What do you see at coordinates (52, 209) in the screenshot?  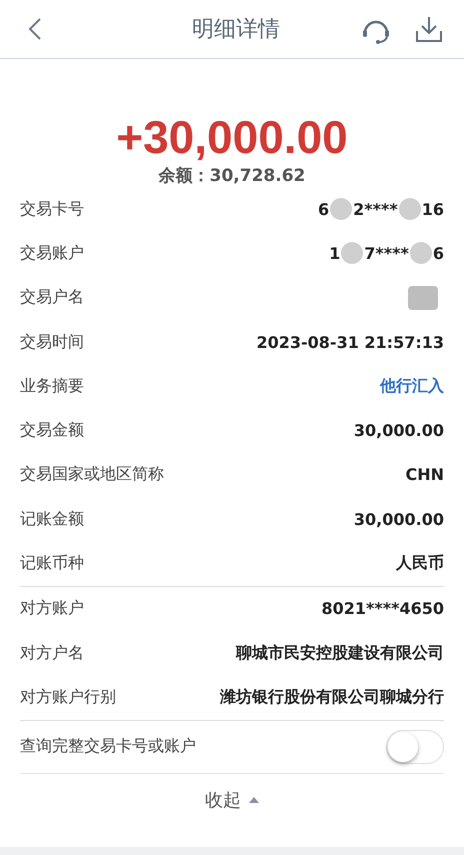 I see `field-label: 交易卡号` at bounding box center [52, 209].